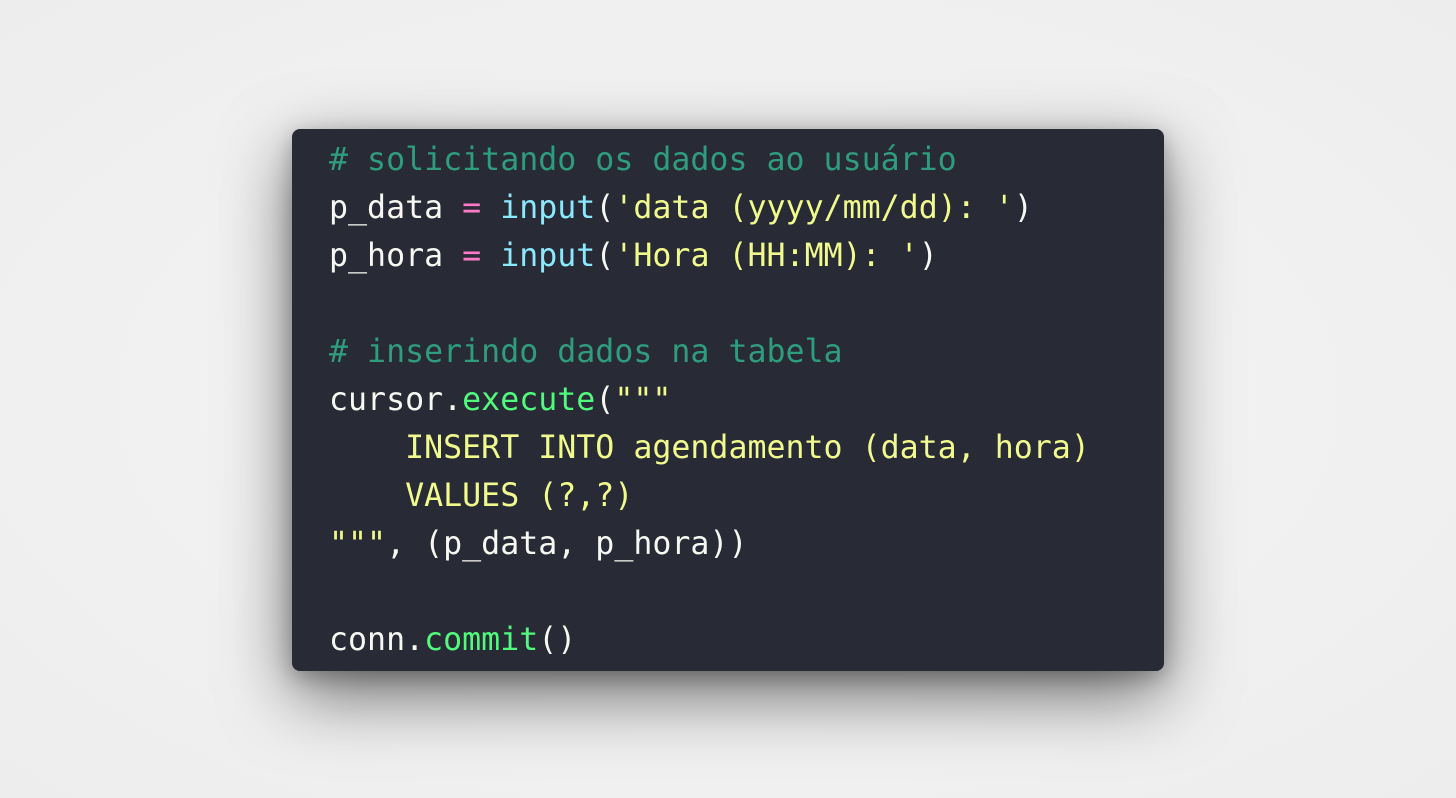 The width and height of the screenshot is (1456, 798). I want to click on code-string: 'data (yyyy/mm/dd): ', so click(814, 208).